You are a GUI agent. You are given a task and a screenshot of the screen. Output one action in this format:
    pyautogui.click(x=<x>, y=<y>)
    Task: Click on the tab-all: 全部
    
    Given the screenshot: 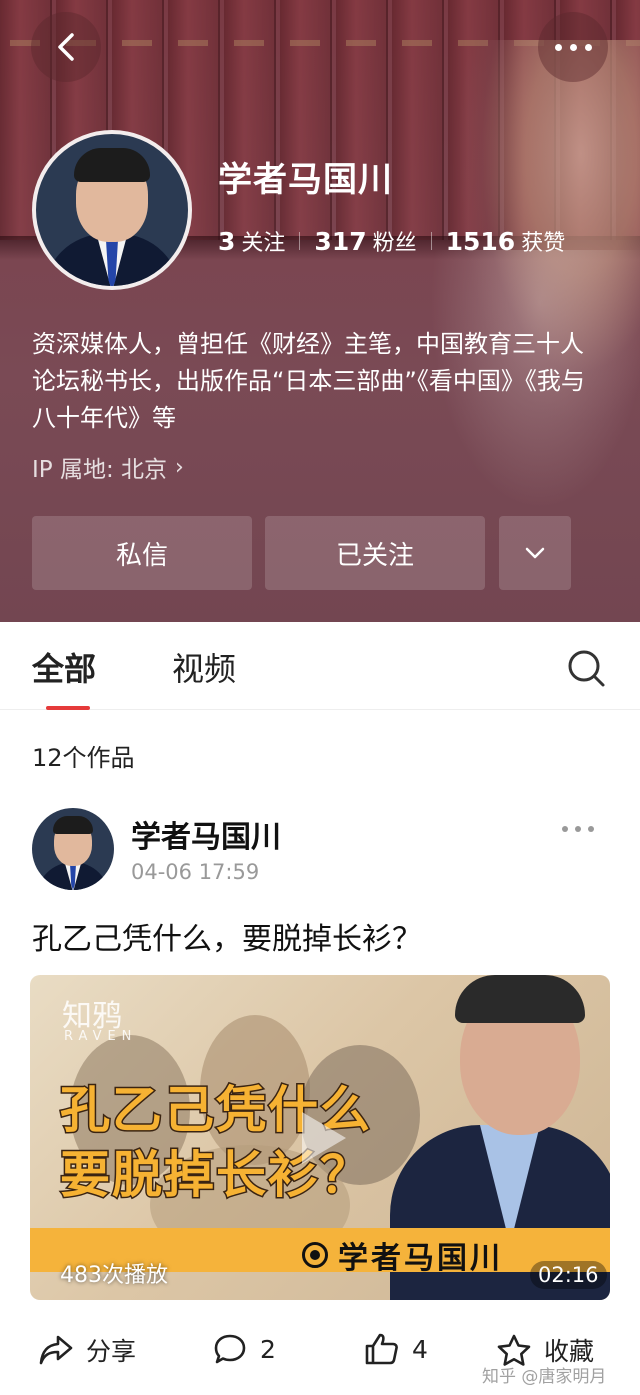 What is the action you would take?
    pyautogui.click(x=64, y=667)
    